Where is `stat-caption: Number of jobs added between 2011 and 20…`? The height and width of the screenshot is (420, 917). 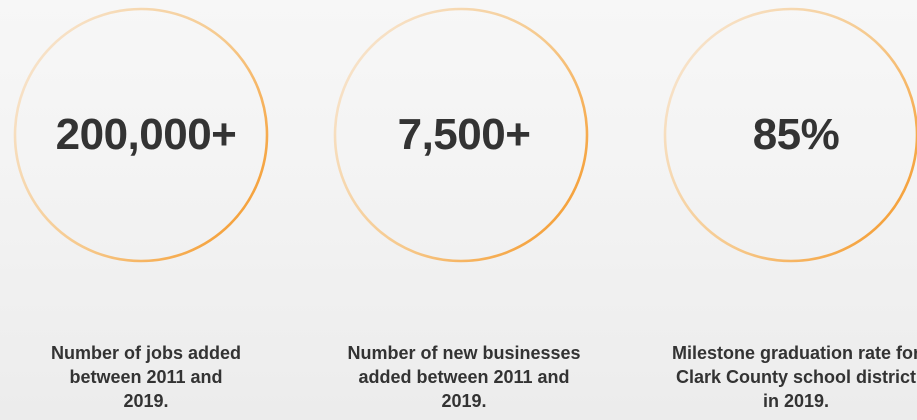 stat-caption: Number of jobs added between 2011 and 20… is located at coordinates (145, 377).